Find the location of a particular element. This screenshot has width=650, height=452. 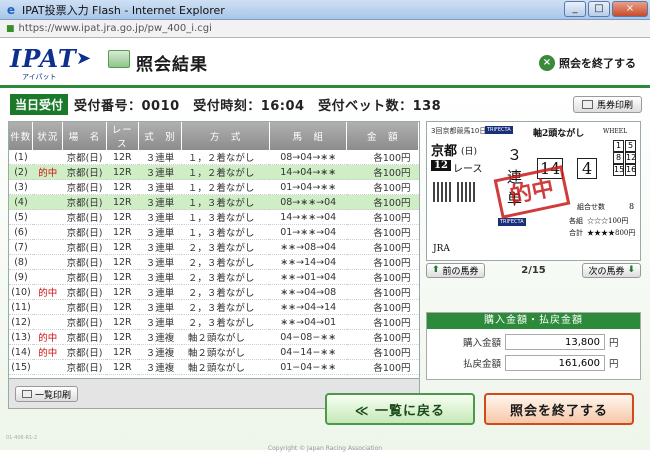

print-ticket-button: 馬券印刷 is located at coordinates (607, 104).